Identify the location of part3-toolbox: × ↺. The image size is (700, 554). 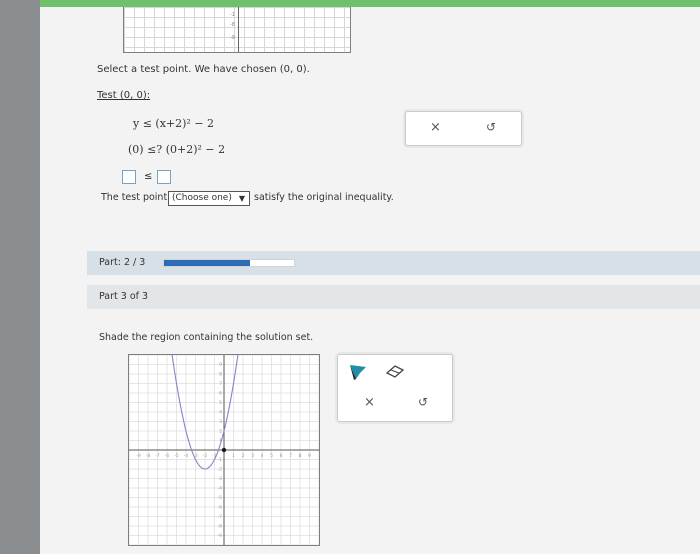
(395, 388).